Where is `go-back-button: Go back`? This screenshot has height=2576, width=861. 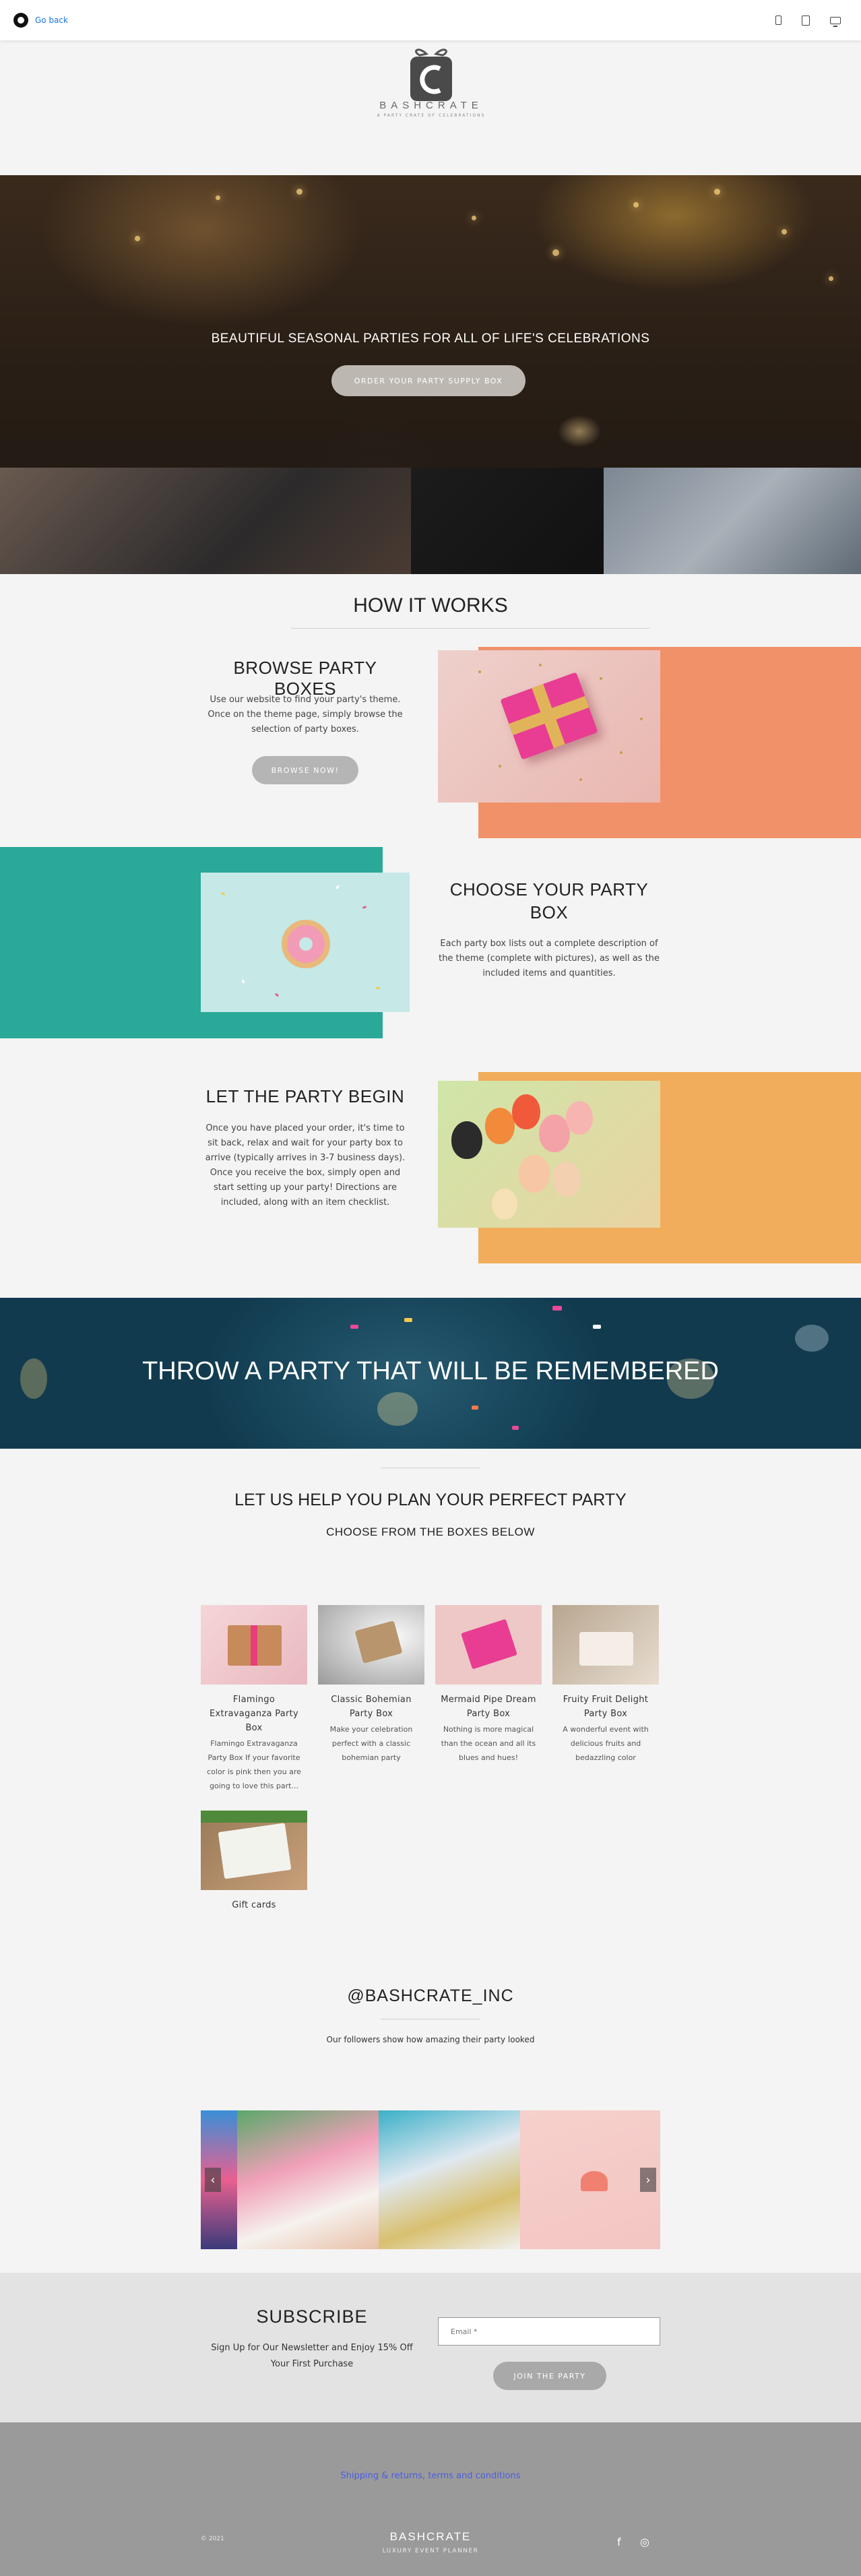
go-back-button: Go back is located at coordinates (40, 20).